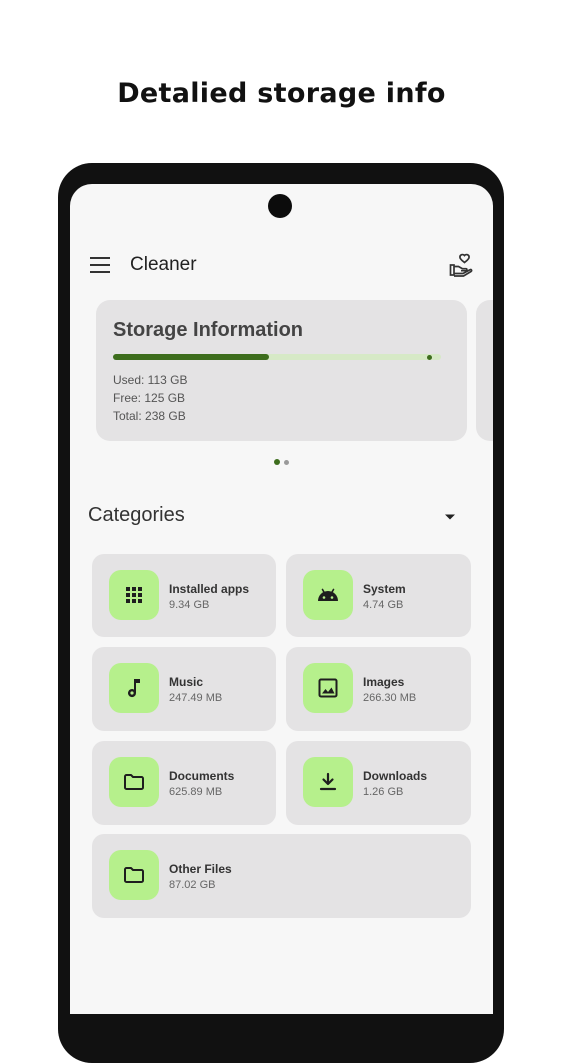 The width and height of the screenshot is (563, 1063). Describe the element at coordinates (383, 792) in the screenshot. I see `category-size: 1.26 GB` at that location.